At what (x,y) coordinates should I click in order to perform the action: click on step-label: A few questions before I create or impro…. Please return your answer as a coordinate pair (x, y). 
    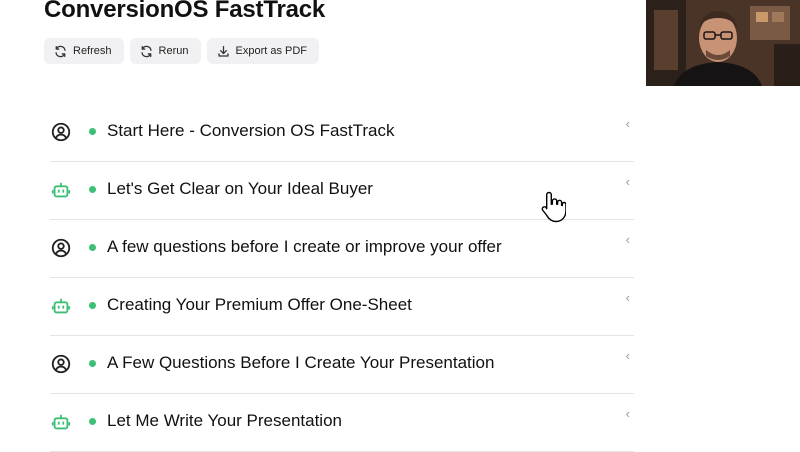
    Looking at the image, I should click on (304, 246).